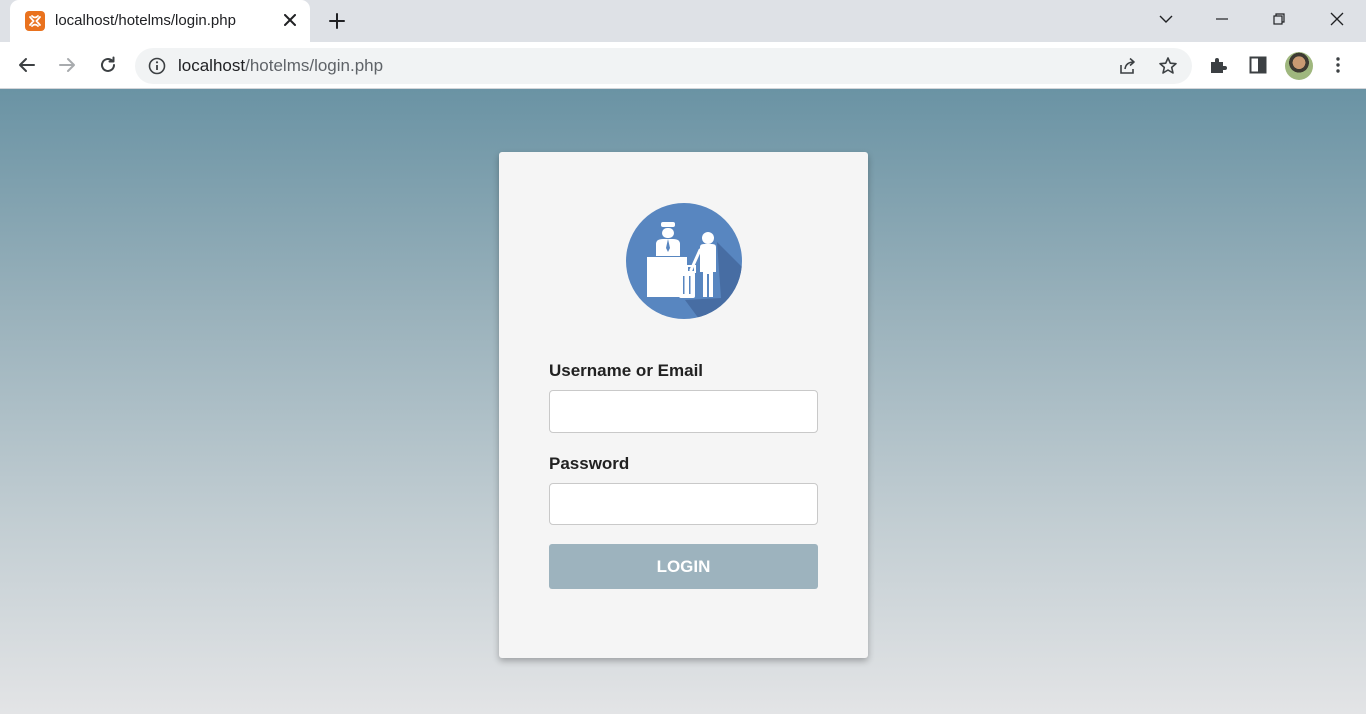 This screenshot has height=714, width=1366. Describe the element at coordinates (1279, 19) in the screenshot. I see `restore-icon` at that location.